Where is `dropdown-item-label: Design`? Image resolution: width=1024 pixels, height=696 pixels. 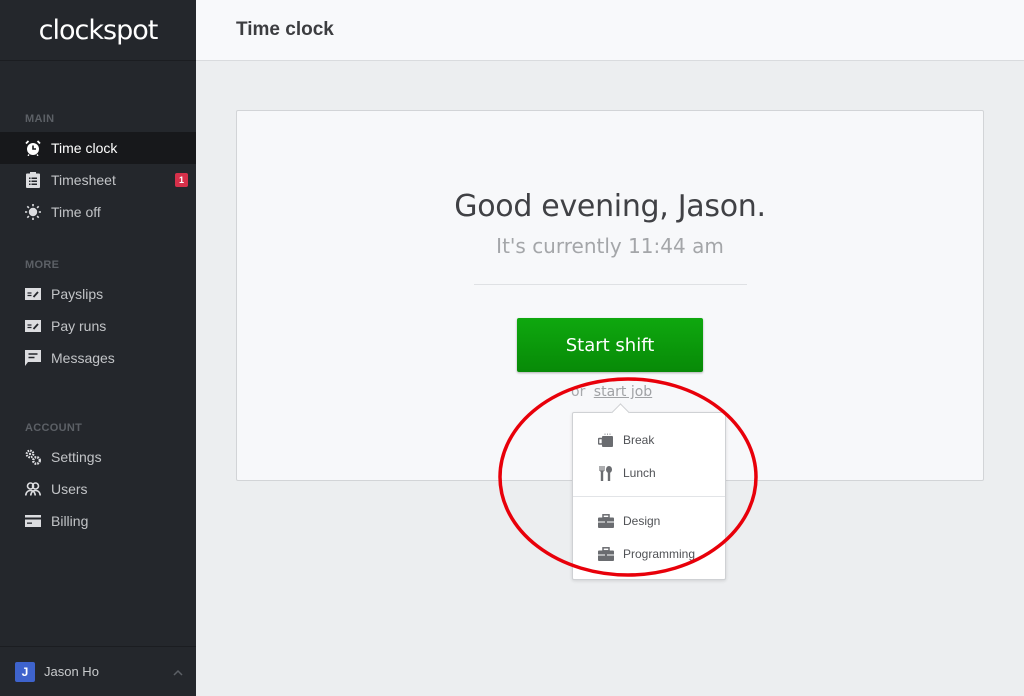 dropdown-item-label: Design is located at coordinates (642, 521).